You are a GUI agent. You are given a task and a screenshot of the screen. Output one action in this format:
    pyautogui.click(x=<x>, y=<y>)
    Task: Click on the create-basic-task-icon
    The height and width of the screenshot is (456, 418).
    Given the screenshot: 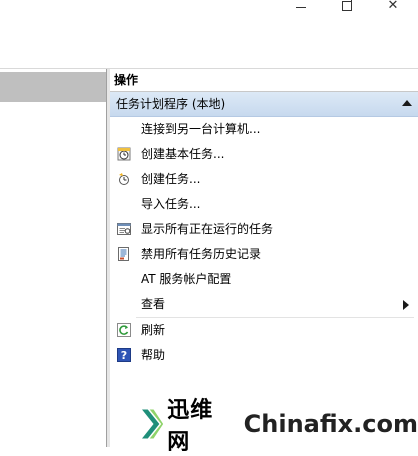 What is the action you would take?
    pyautogui.click(x=124, y=154)
    